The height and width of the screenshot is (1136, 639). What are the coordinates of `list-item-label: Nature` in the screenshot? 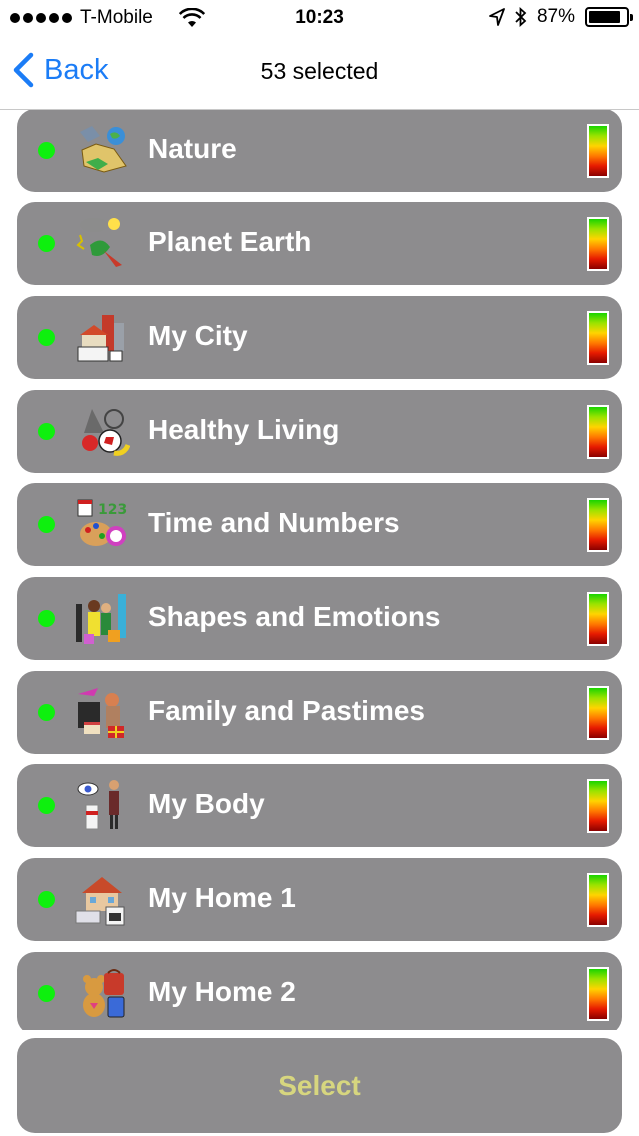 It's located at (192, 148).